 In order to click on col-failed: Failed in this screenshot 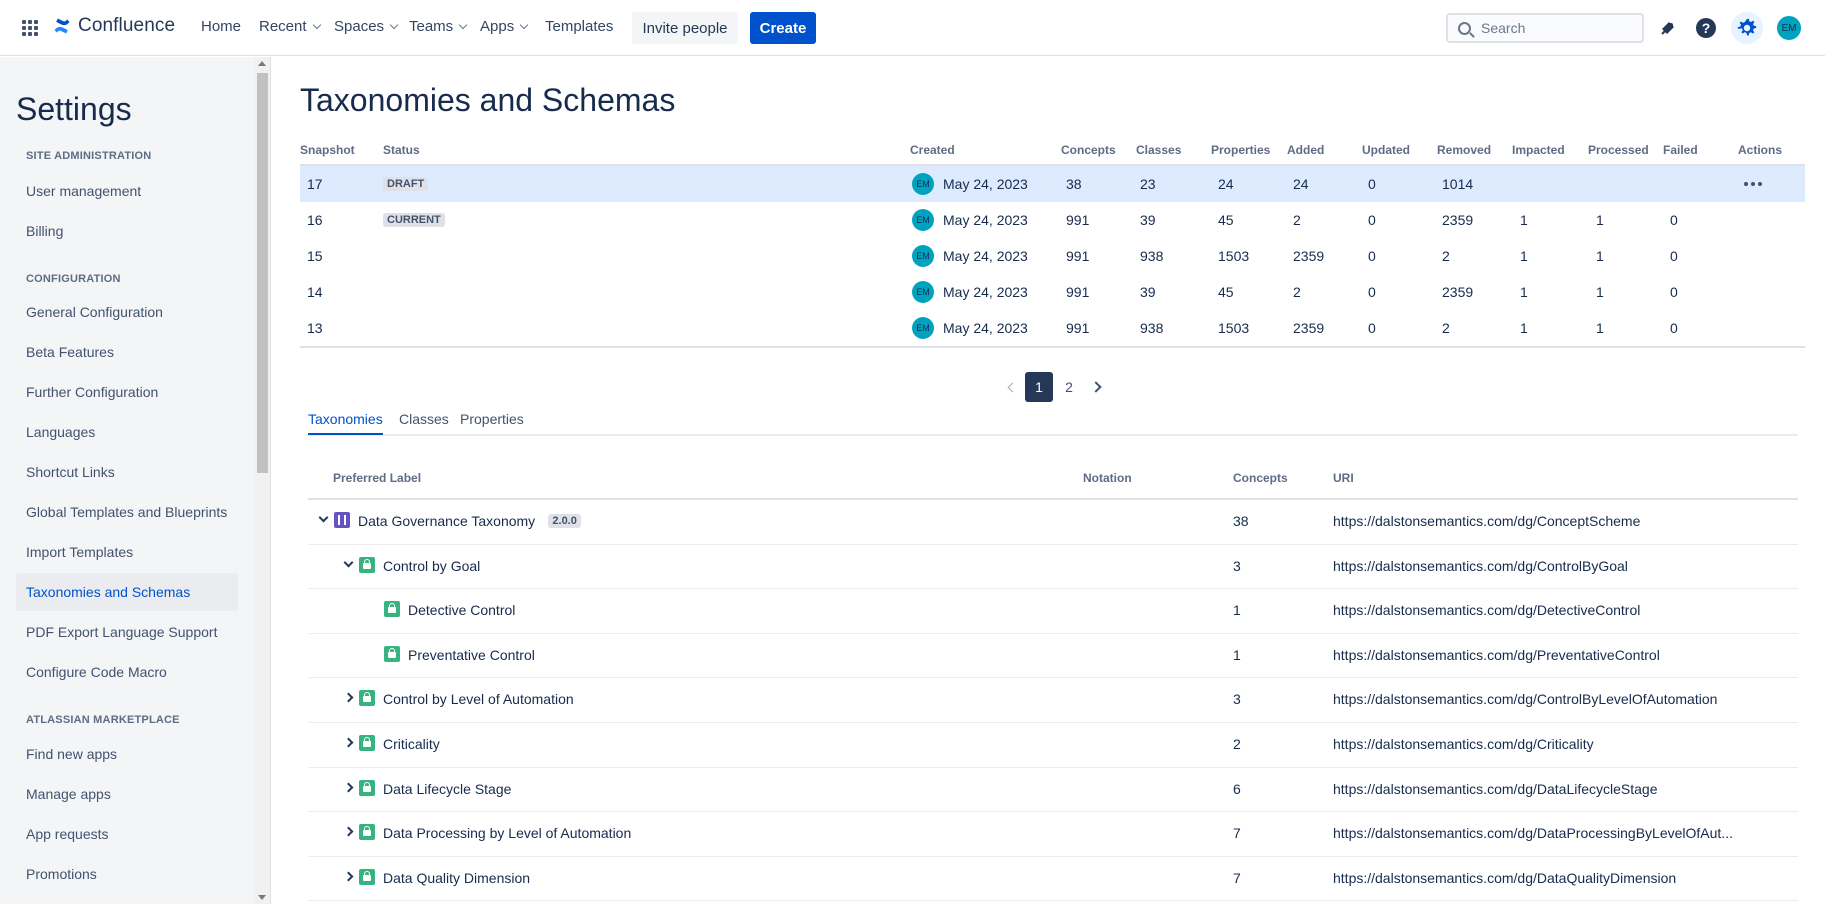, I will do `click(1680, 150)`.